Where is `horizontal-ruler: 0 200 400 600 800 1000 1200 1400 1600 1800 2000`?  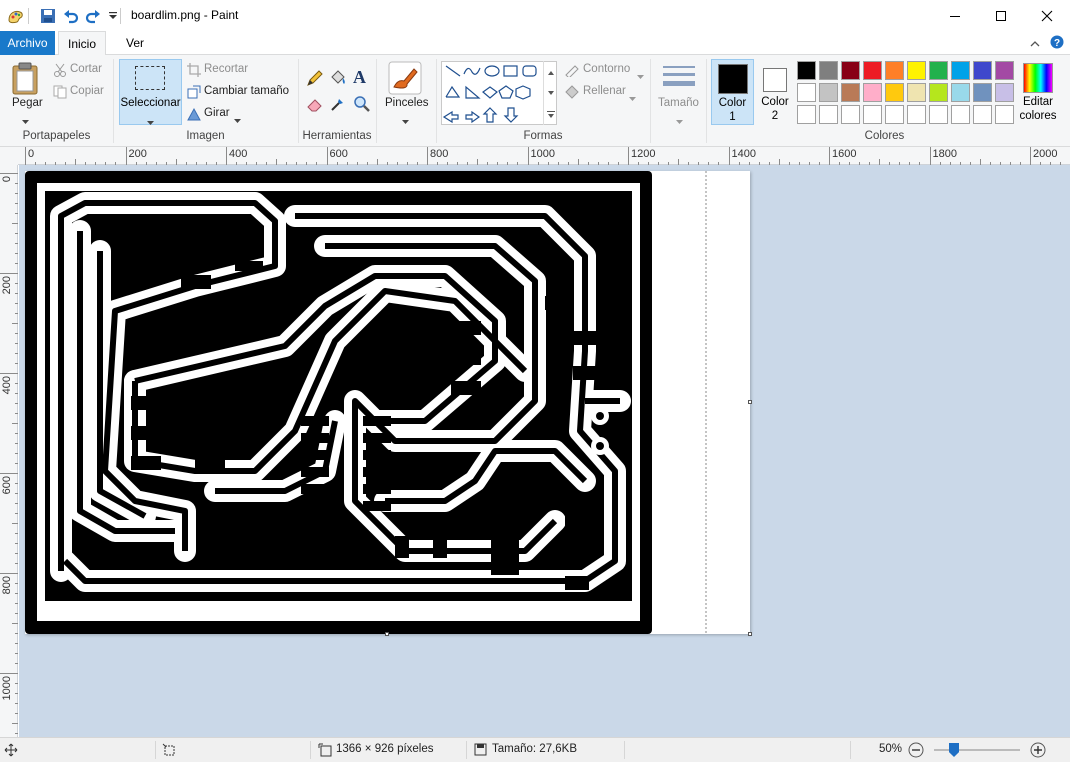 horizontal-ruler: 0 200 400 600 800 1000 1200 1400 1600 1800 2000 is located at coordinates (544, 156).